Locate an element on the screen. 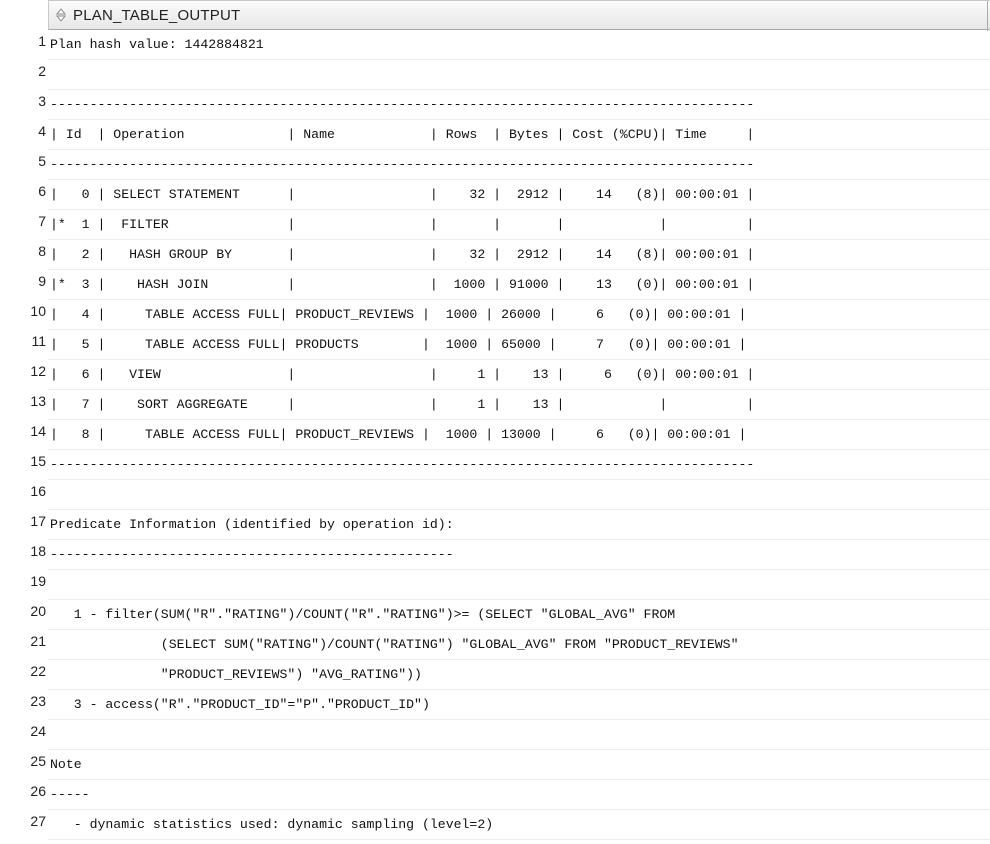 This screenshot has height=844, width=990. row-number: 24 is located at coordinates (38, 731).